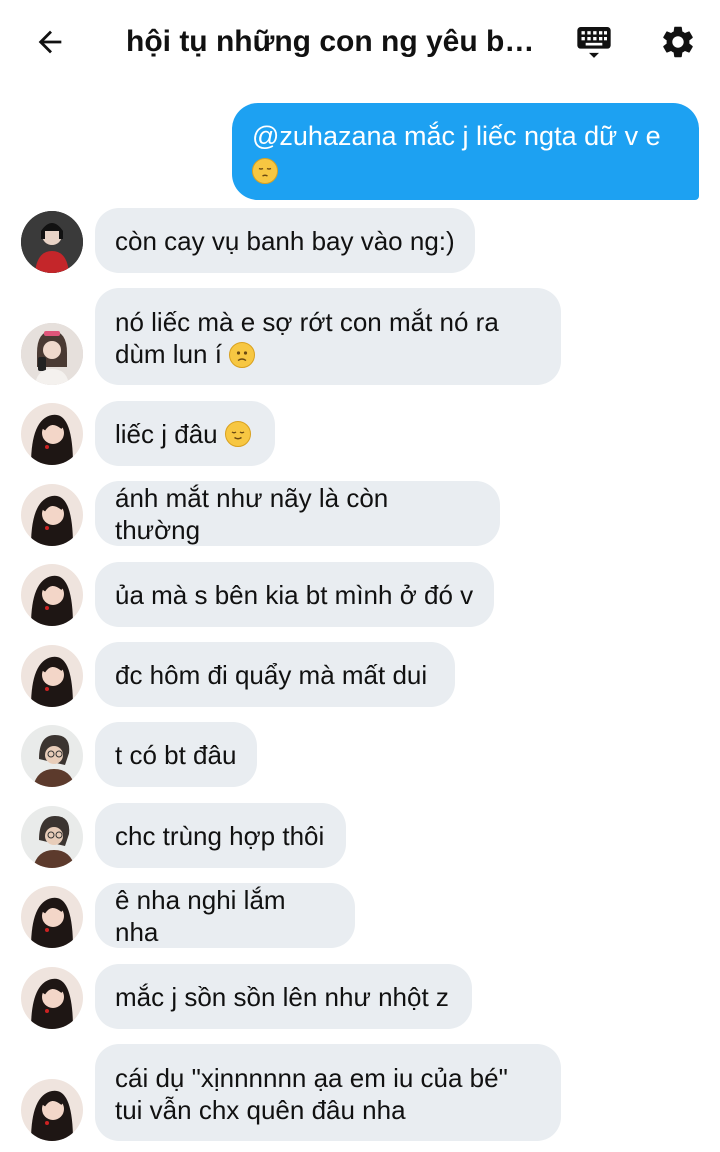 Image resolution: width=720 pixels, height=1152 pixels. What do you see at coordinates (456, 136) in the screenshot?
I see `message-text: @zuhazana mắc j liếc ngta dữ v e` at bounding box center [456, 136].